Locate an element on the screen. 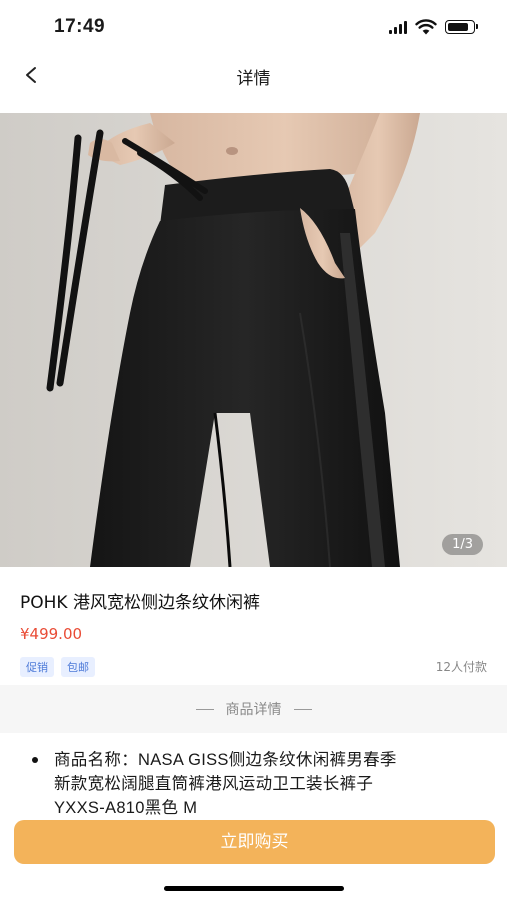  wifi-icon is located at coordinates (426, 27).